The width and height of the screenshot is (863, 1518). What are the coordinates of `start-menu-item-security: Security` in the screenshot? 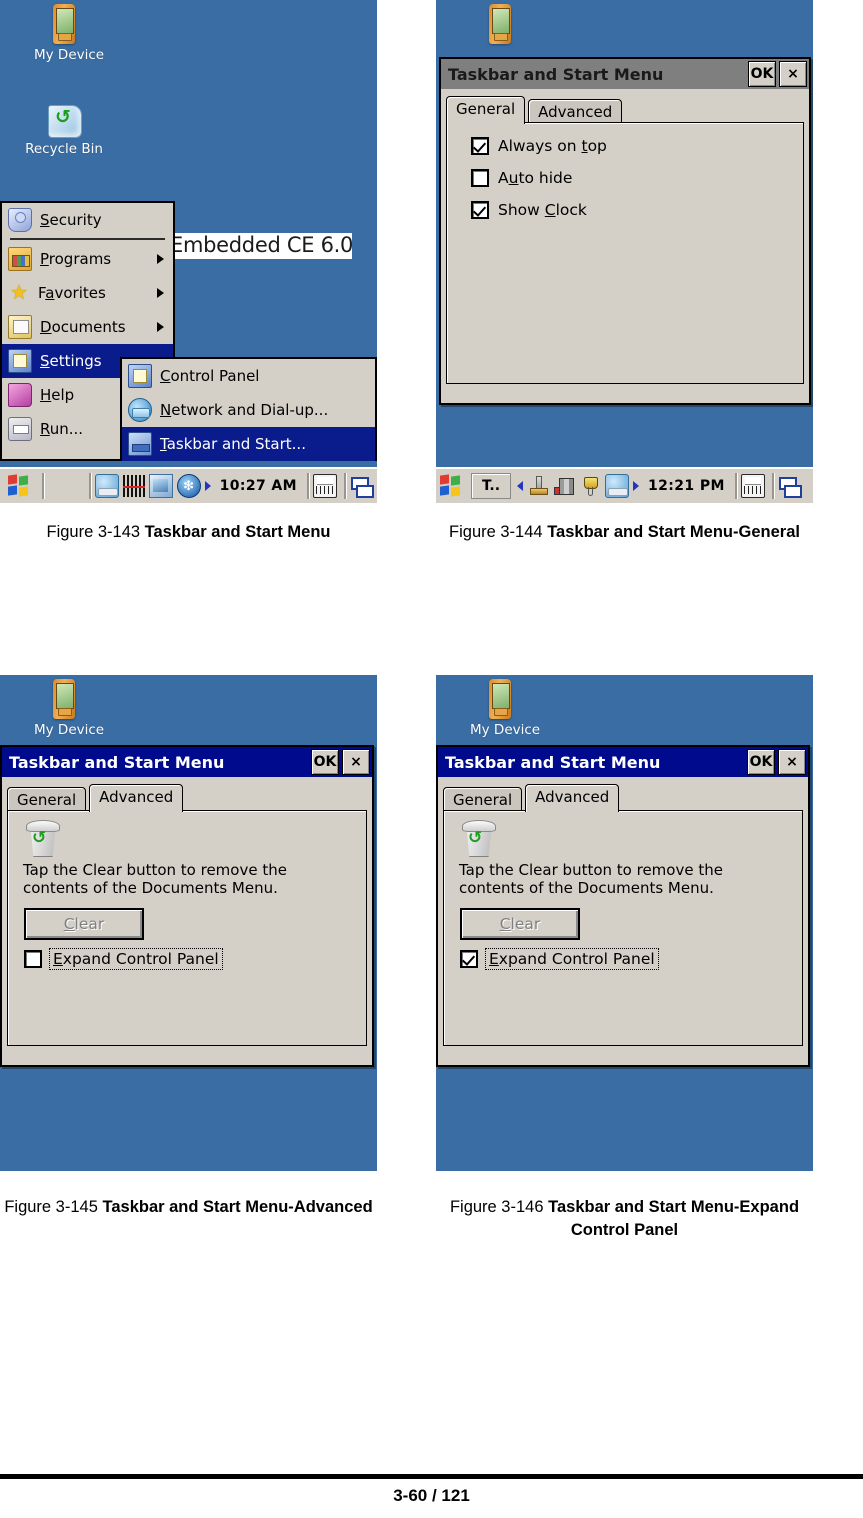 It's located at (87, 220).